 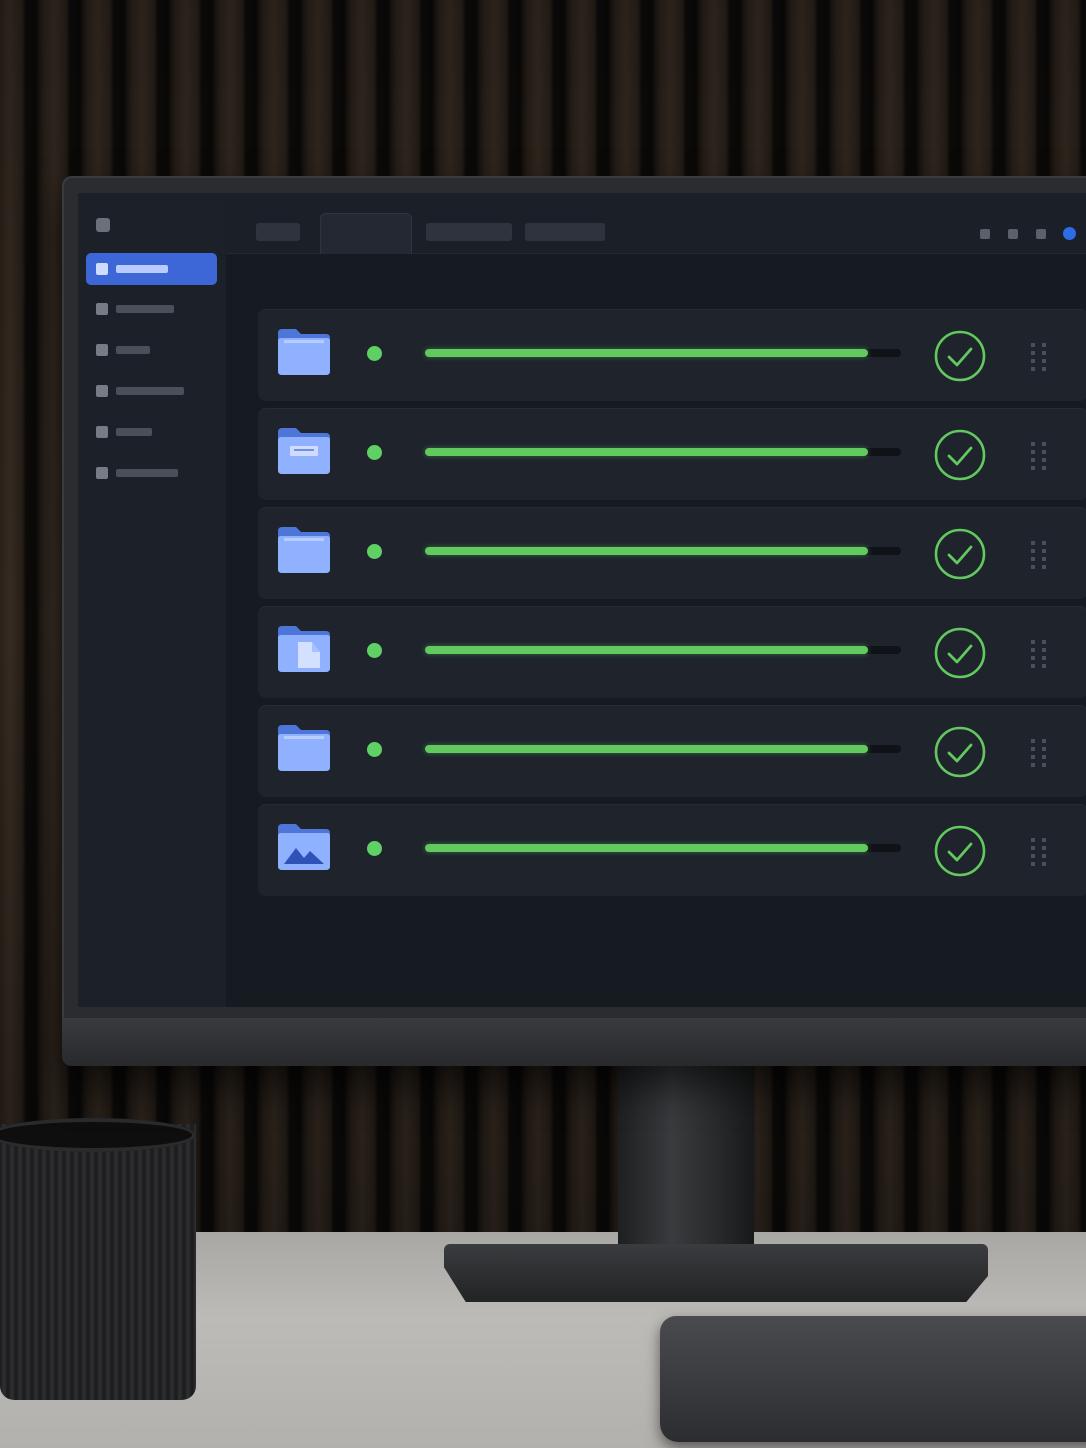 What do you see at coordinates (152, 600) in the screenshot?
I see `sidebar` at bounding box center [152, 600].